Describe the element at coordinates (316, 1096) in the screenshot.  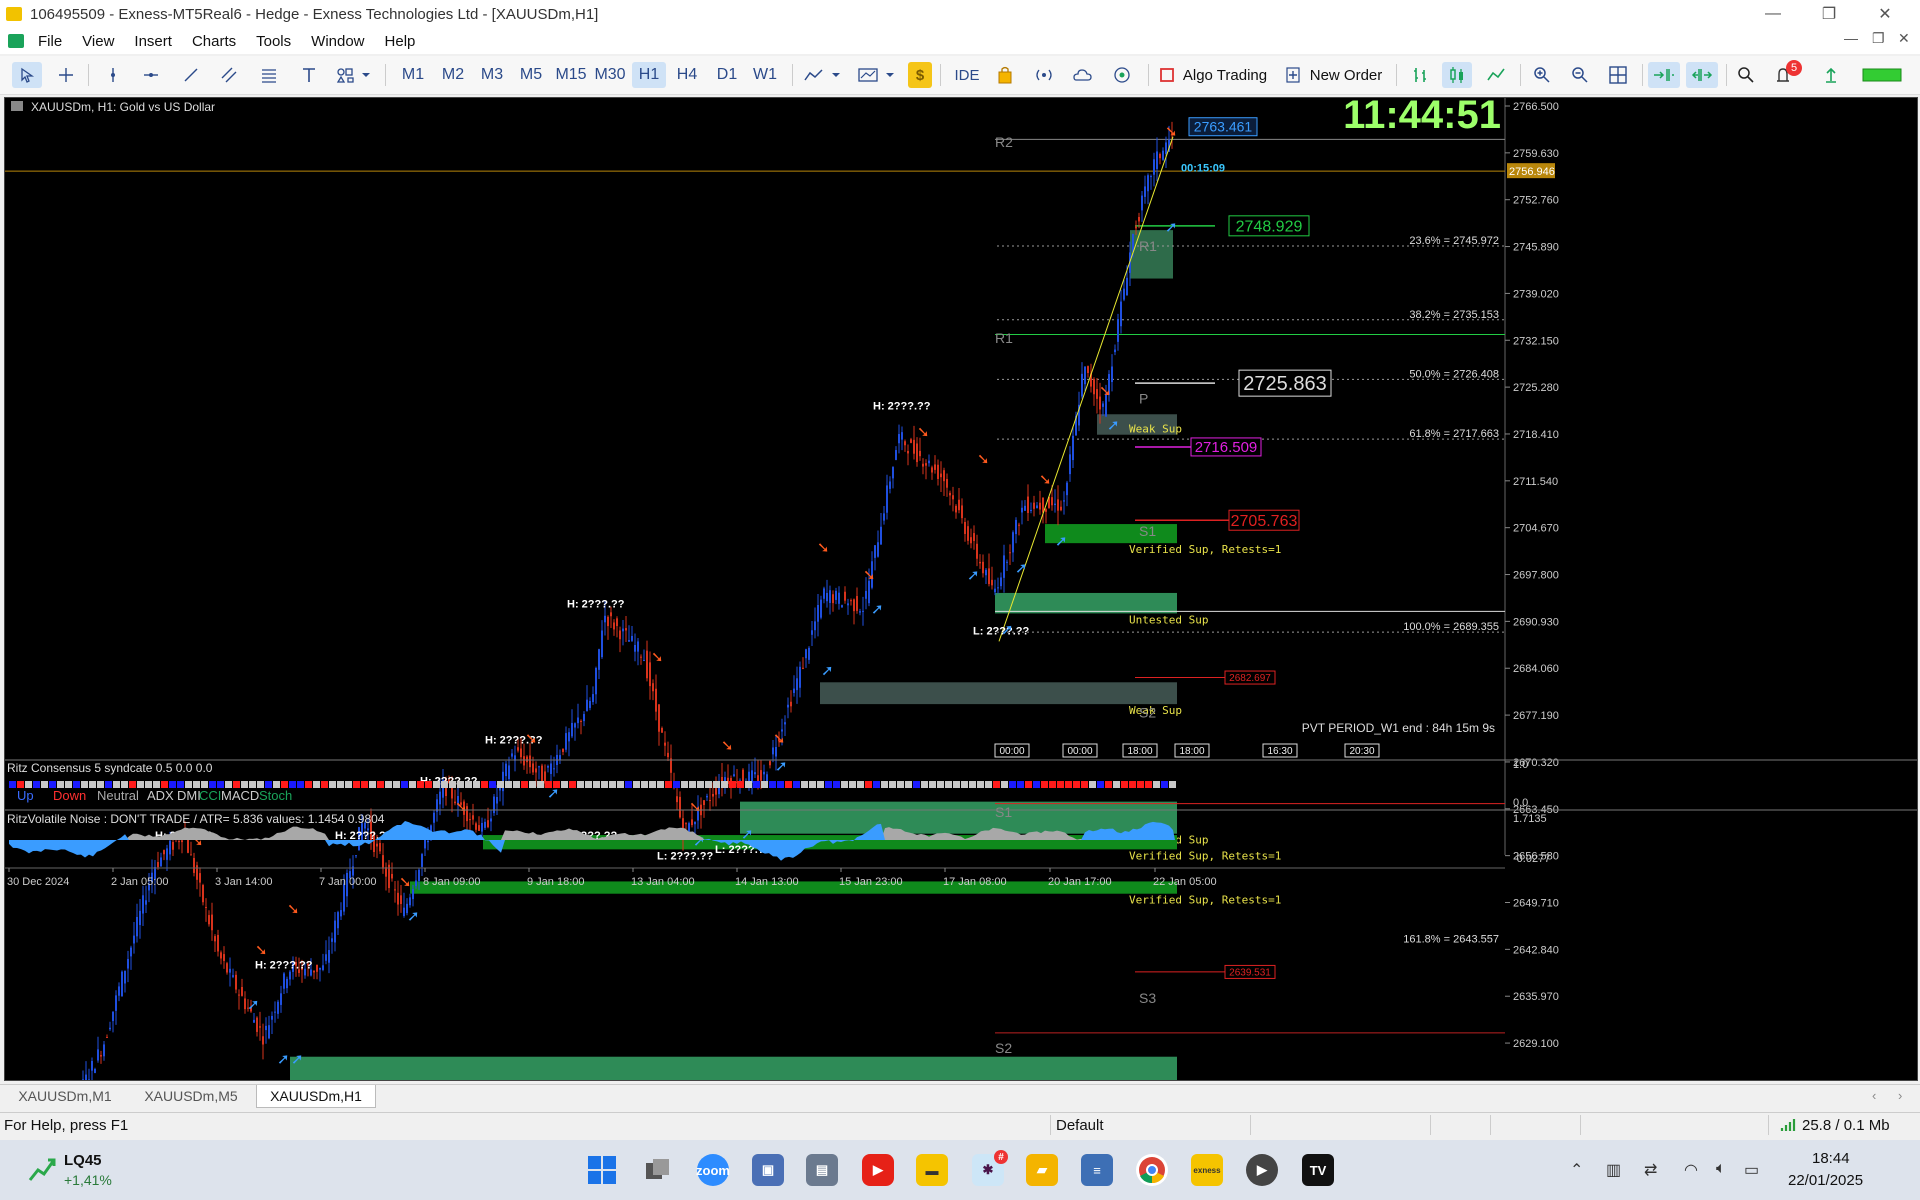
I see `tab-xauusdm-h1: XAUUSDm,H1` at that location.